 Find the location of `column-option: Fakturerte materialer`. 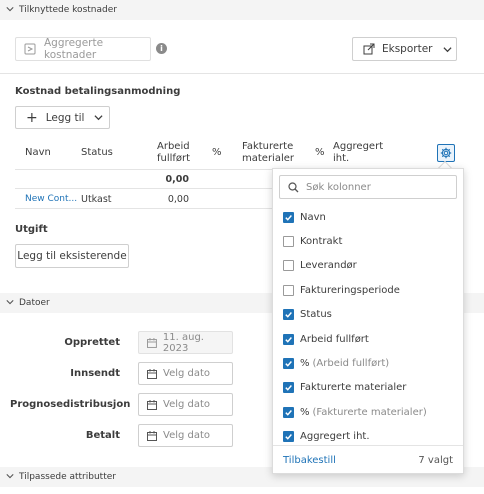

column-option: Fakturerte materialer is located at coordinates (344, 388).